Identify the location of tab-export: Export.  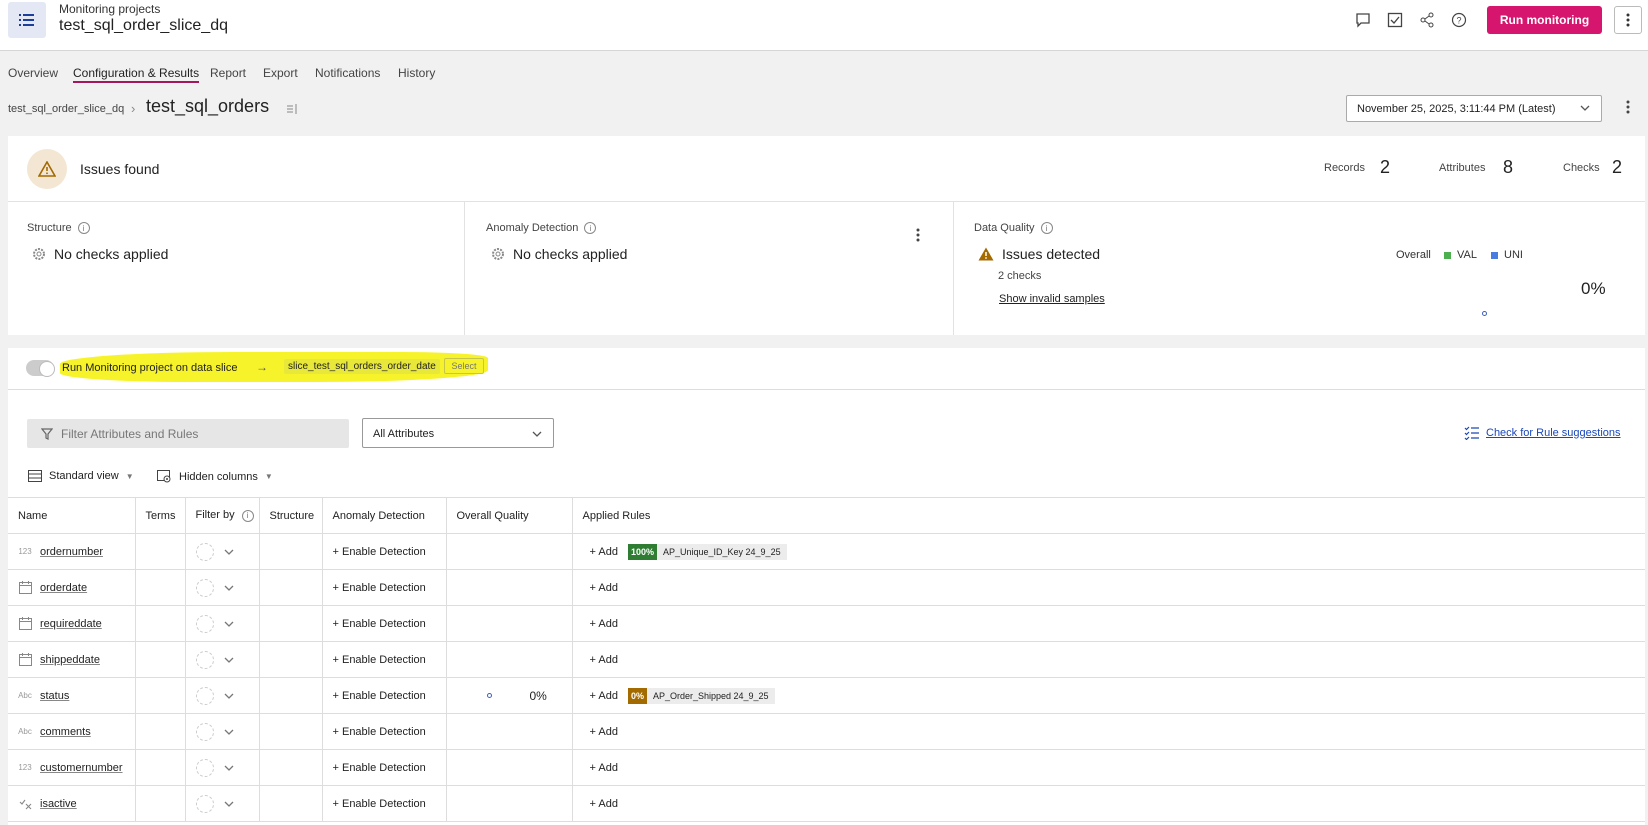
(280, 73).